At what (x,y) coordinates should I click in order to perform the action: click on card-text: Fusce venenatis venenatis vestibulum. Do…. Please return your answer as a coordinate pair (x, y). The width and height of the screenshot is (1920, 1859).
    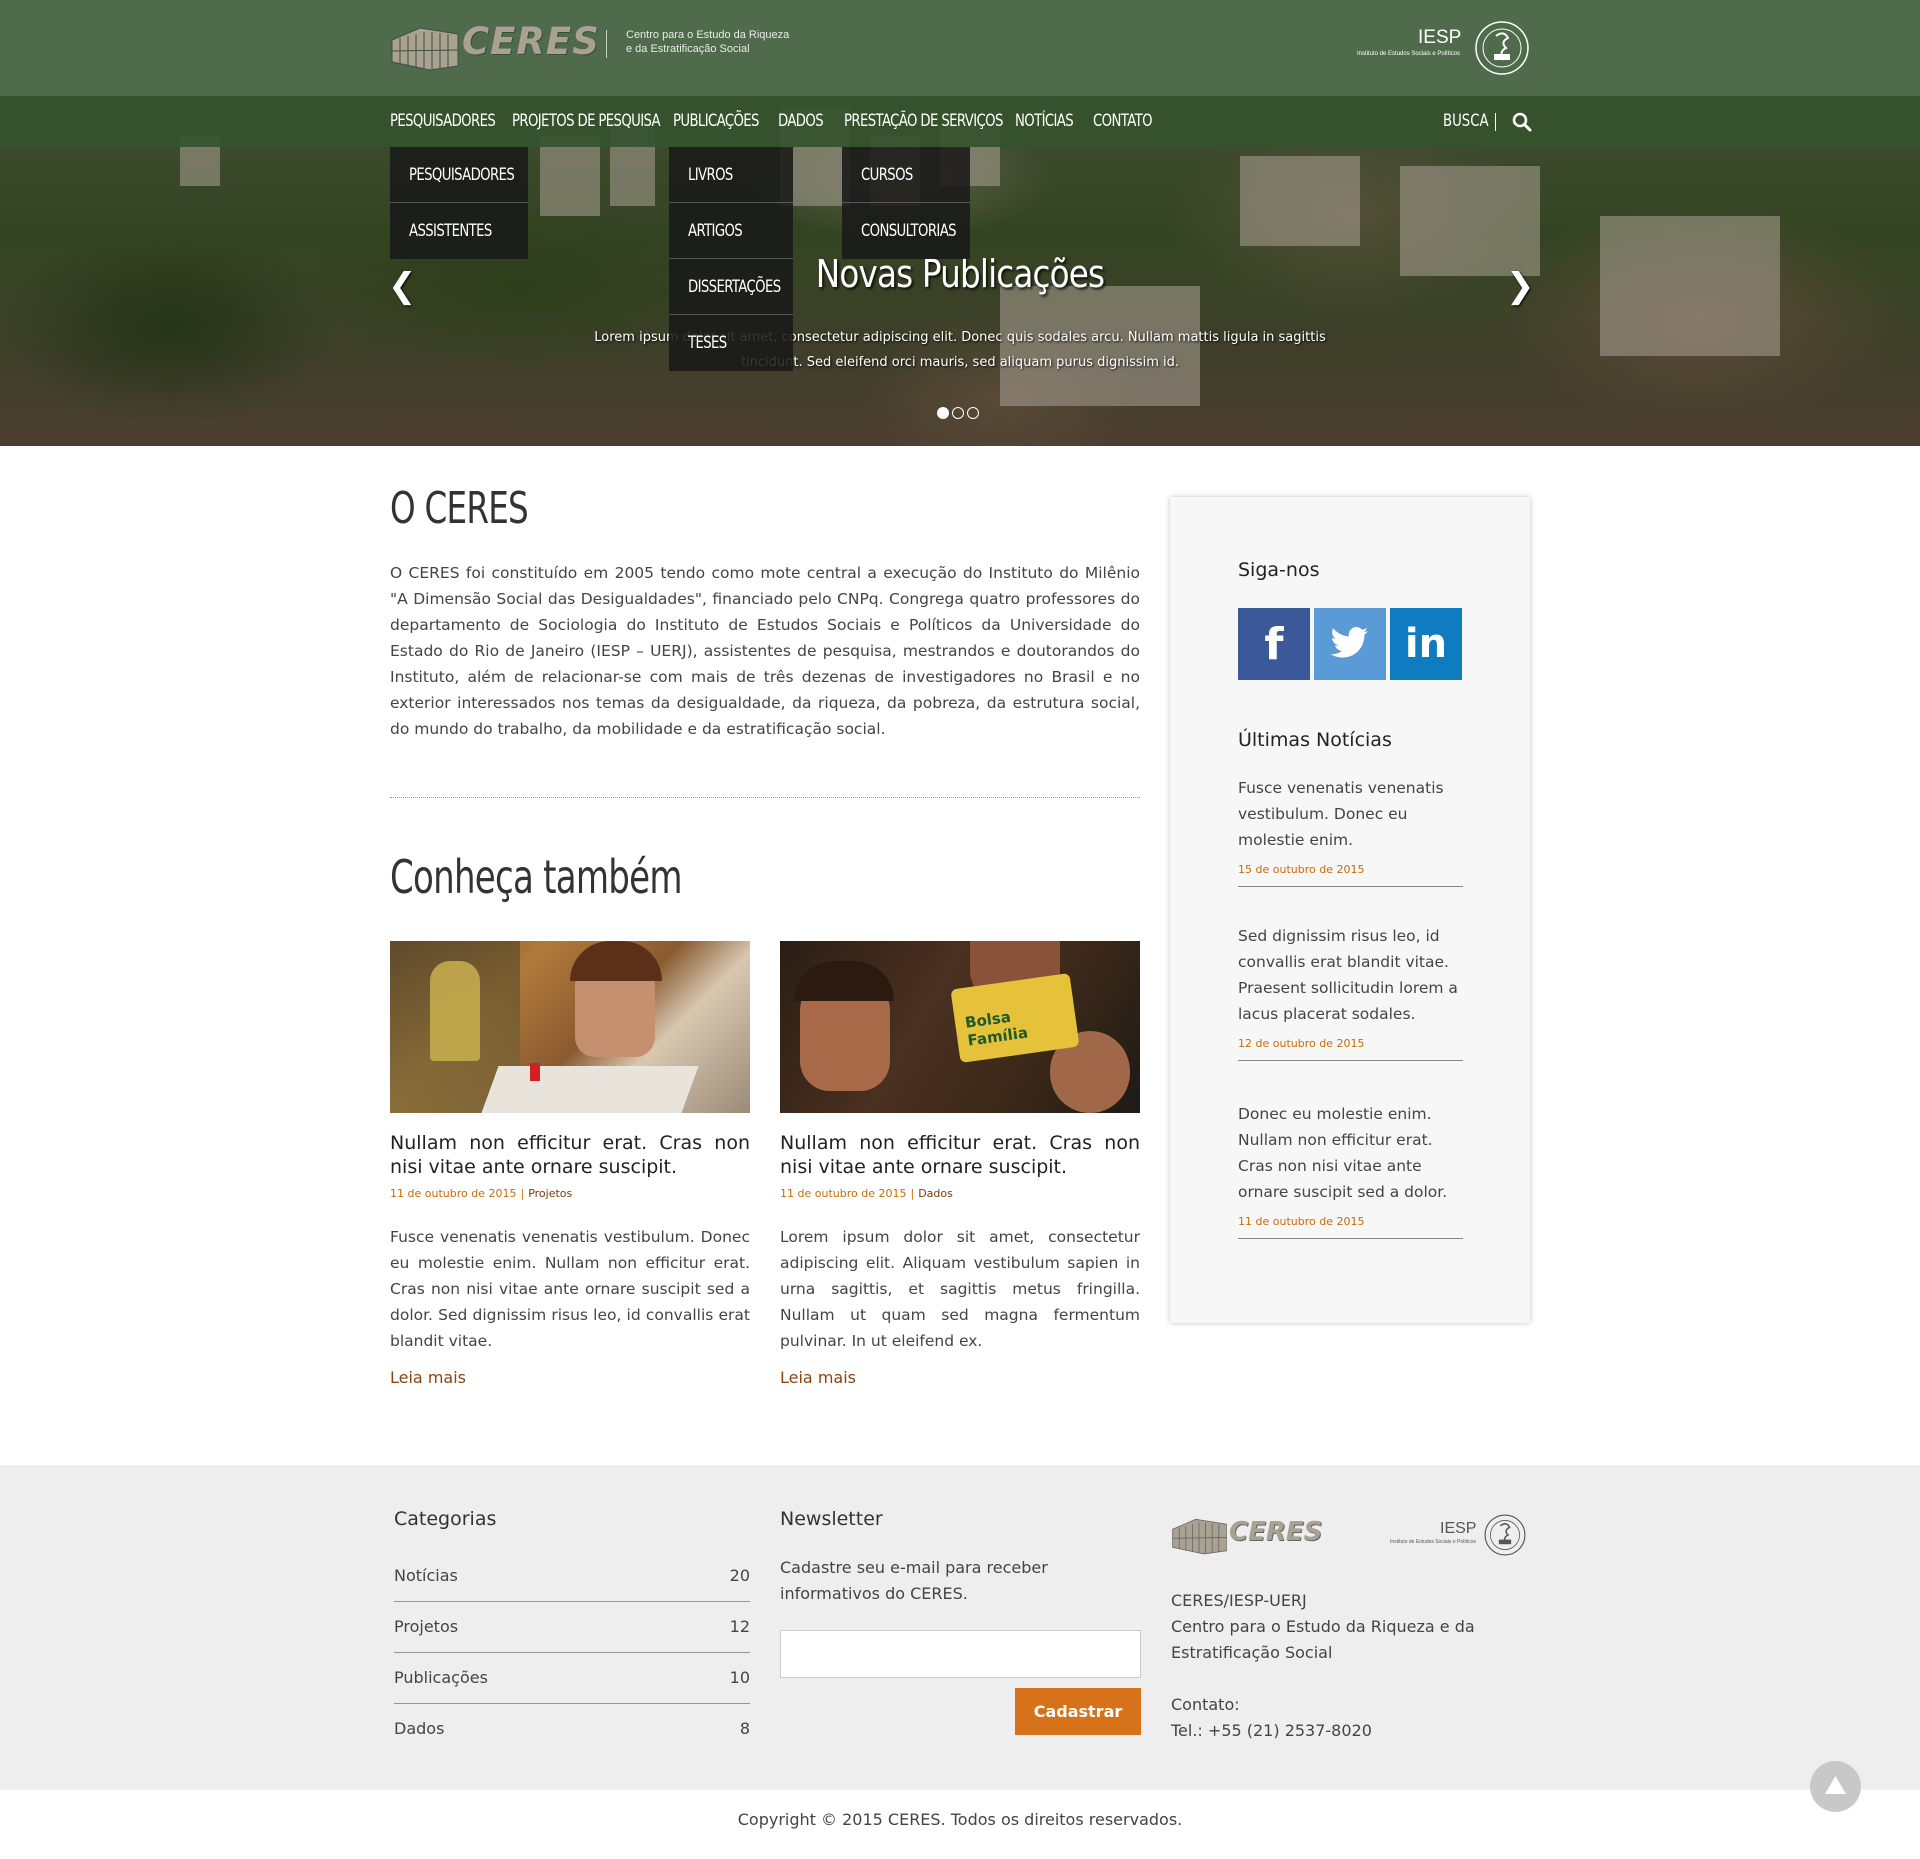
    Looking at the image, I should click on (570, 1289).